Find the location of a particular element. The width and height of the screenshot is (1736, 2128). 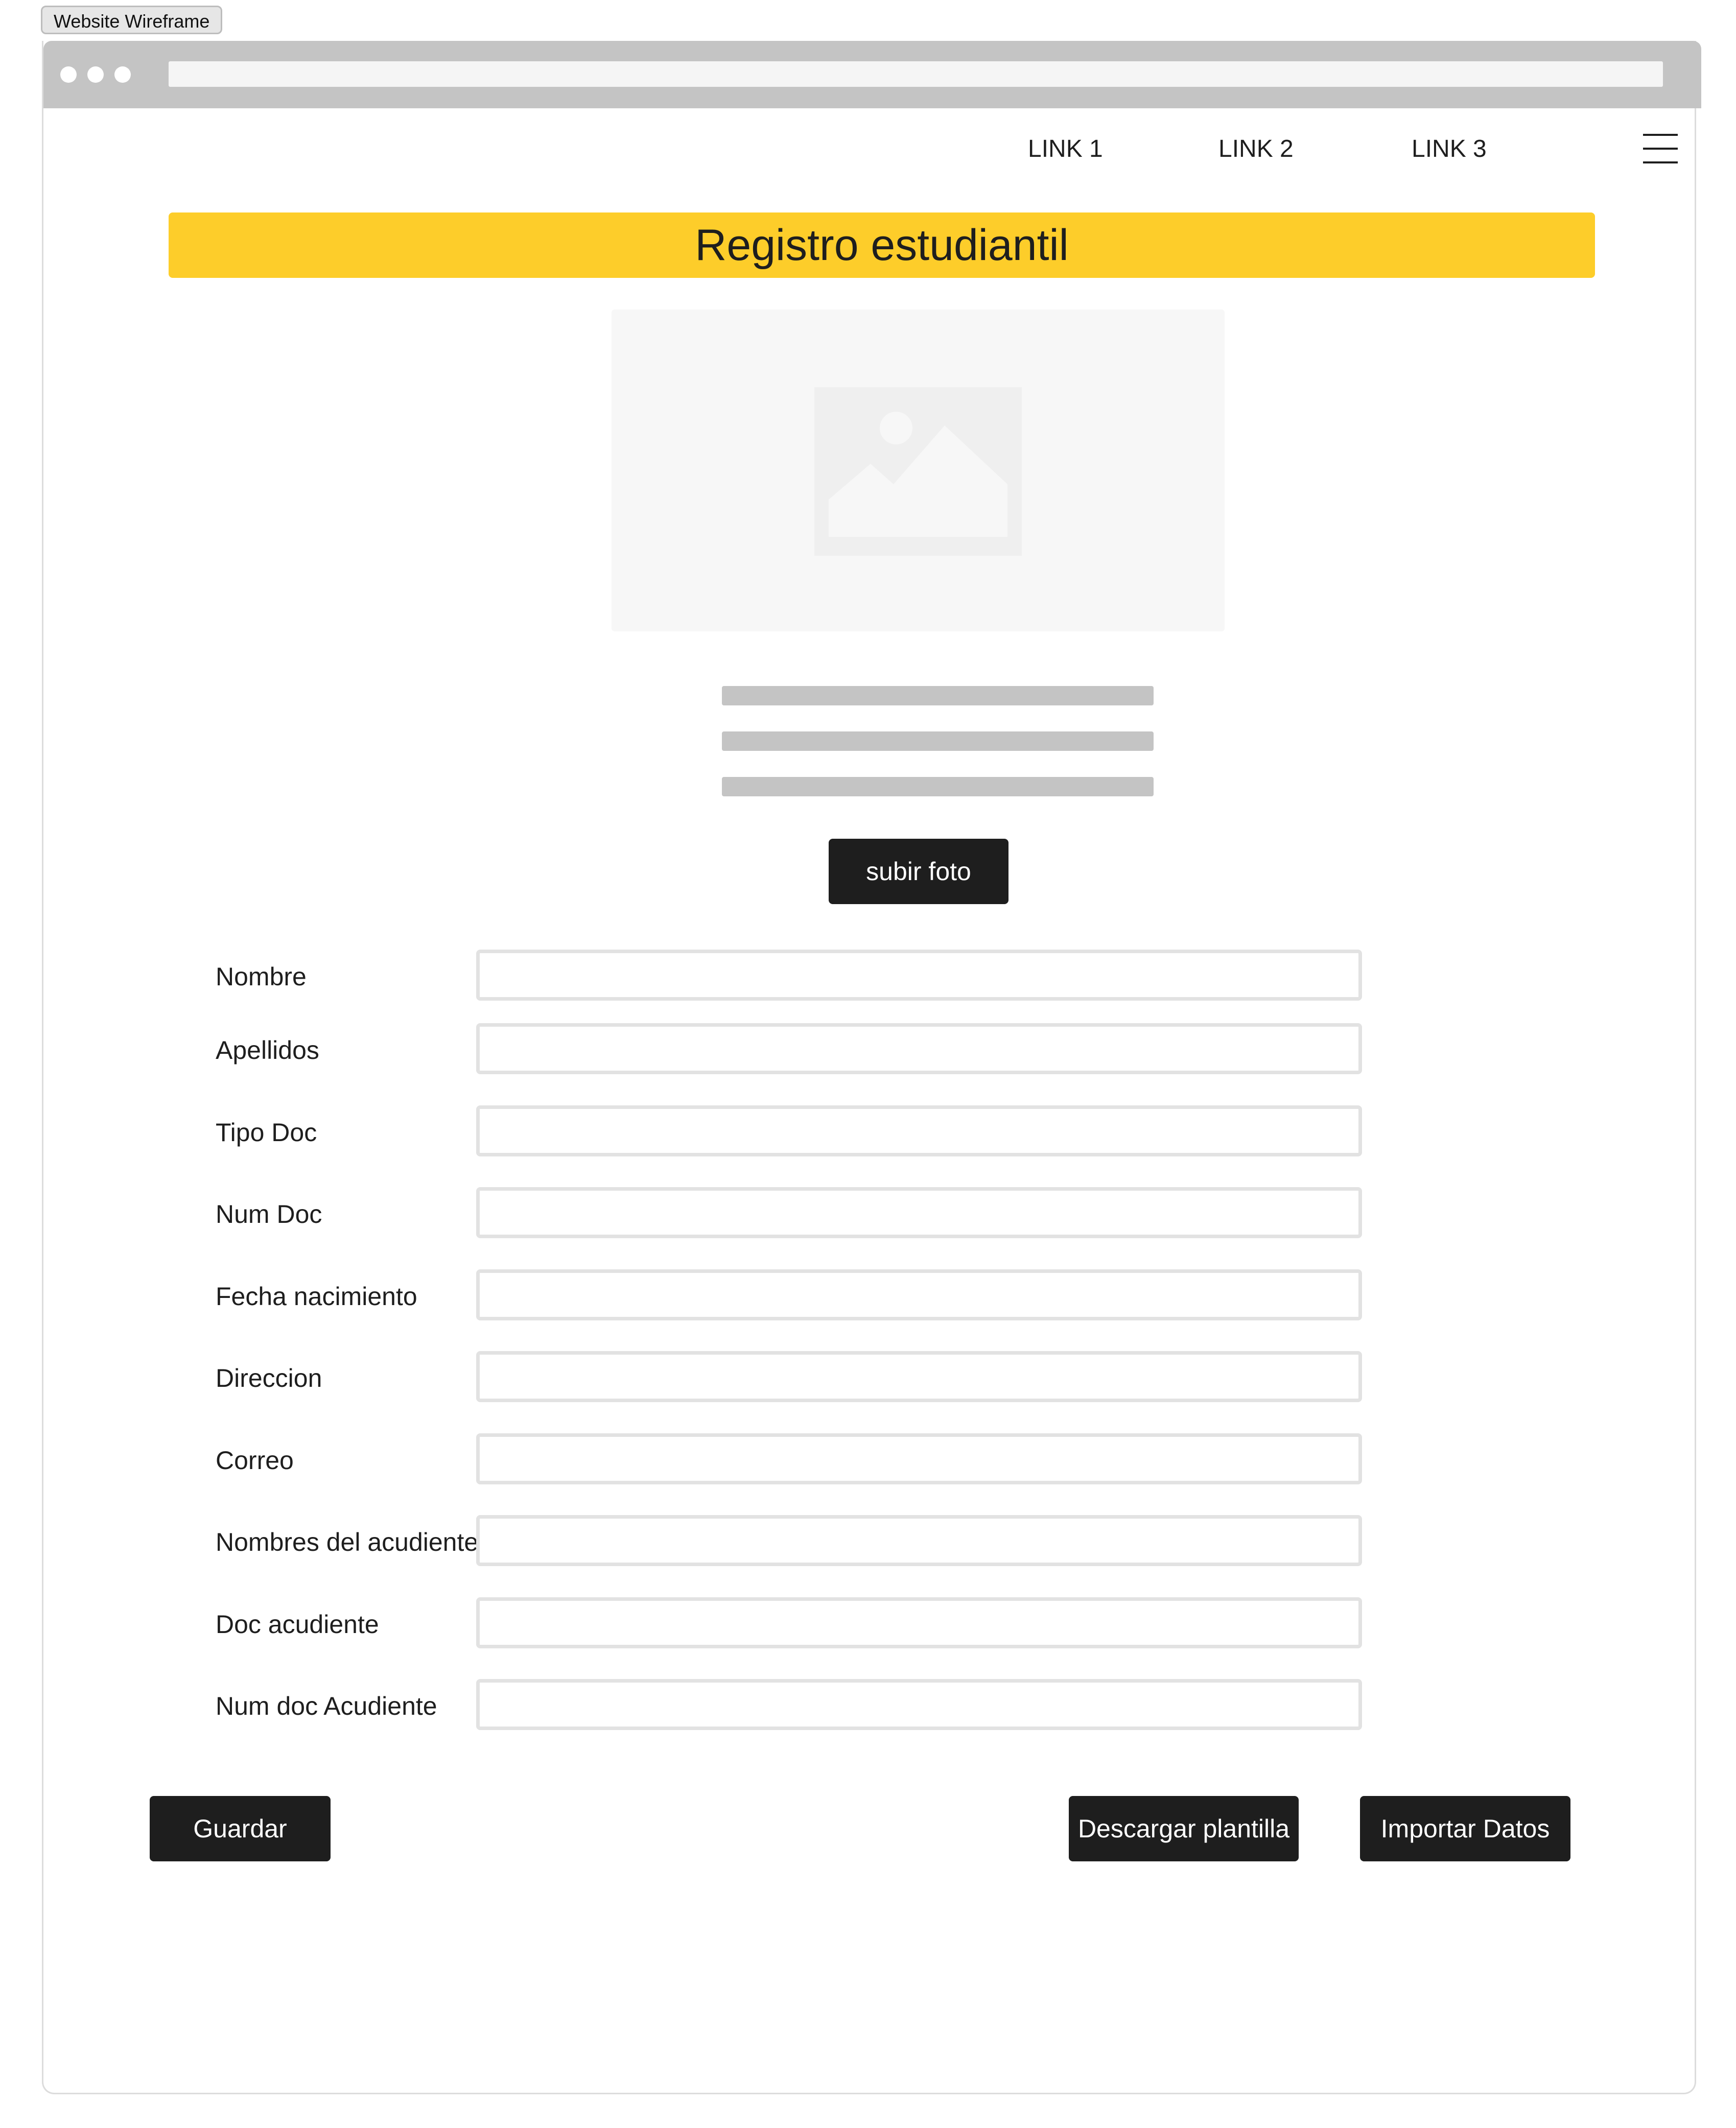

image-icon is located at coordinates (918, 471).